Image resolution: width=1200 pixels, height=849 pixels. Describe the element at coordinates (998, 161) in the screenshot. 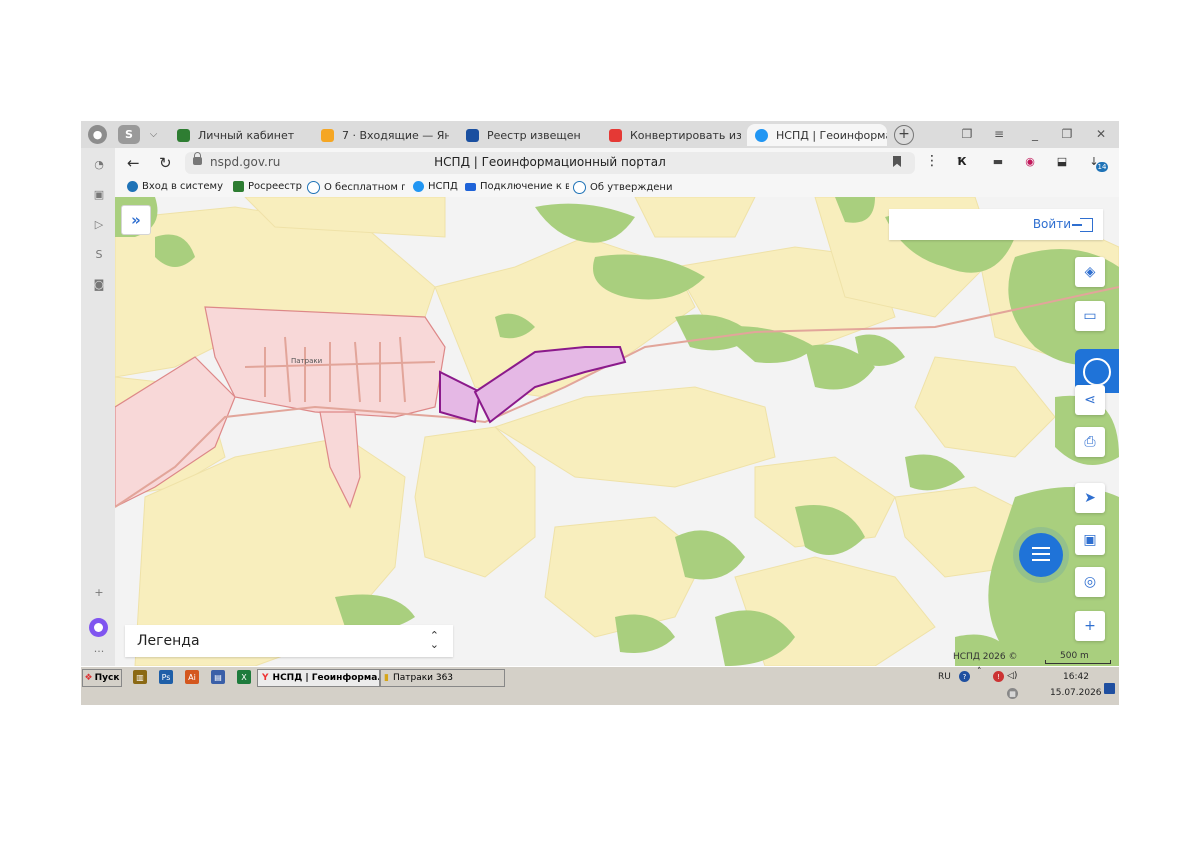

I see `extension-hat-icon: ▬` at that location.